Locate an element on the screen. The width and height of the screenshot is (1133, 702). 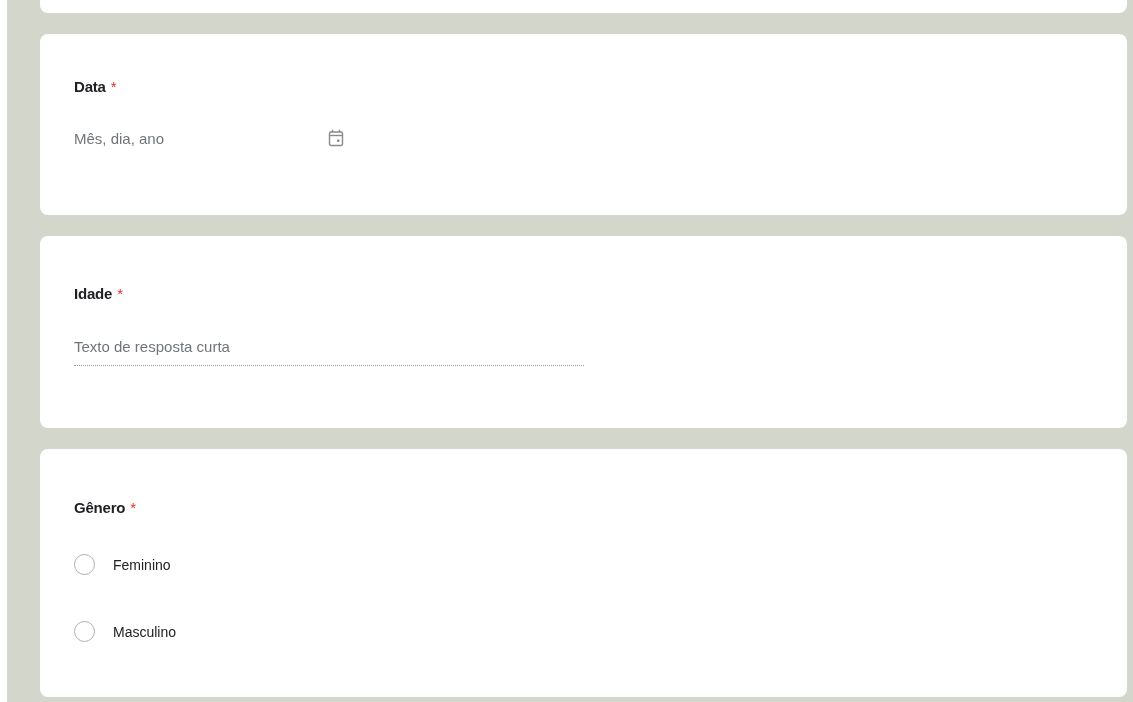
calendar-icon is located at coordinates (336, 138).